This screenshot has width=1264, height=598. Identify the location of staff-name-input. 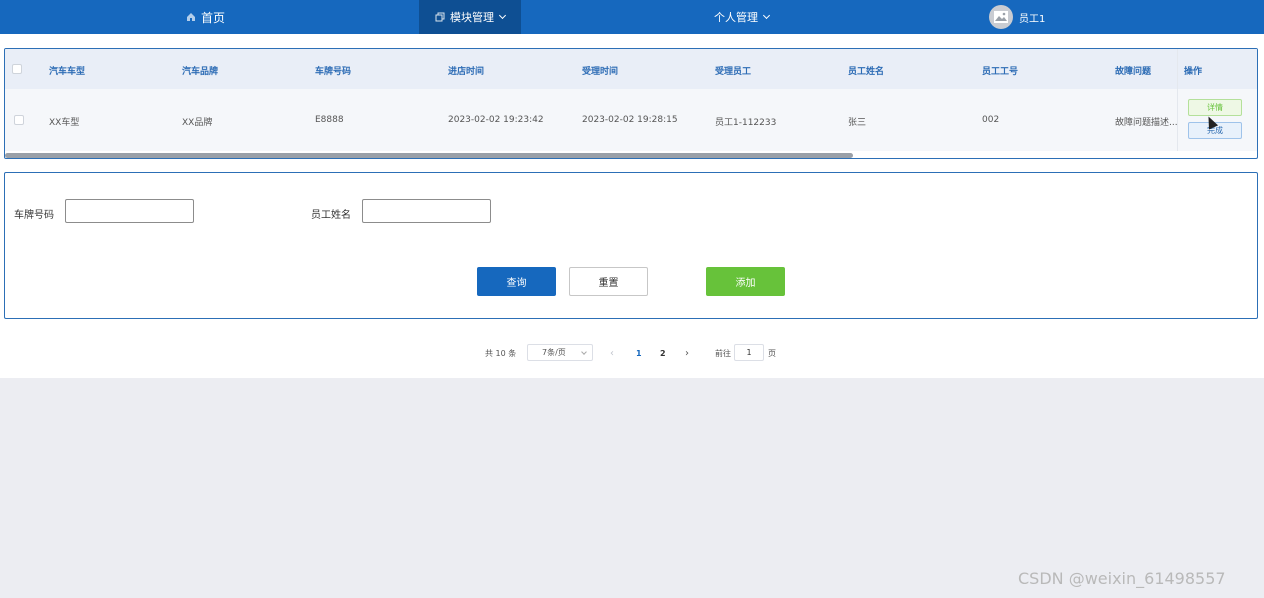
(426, 211).